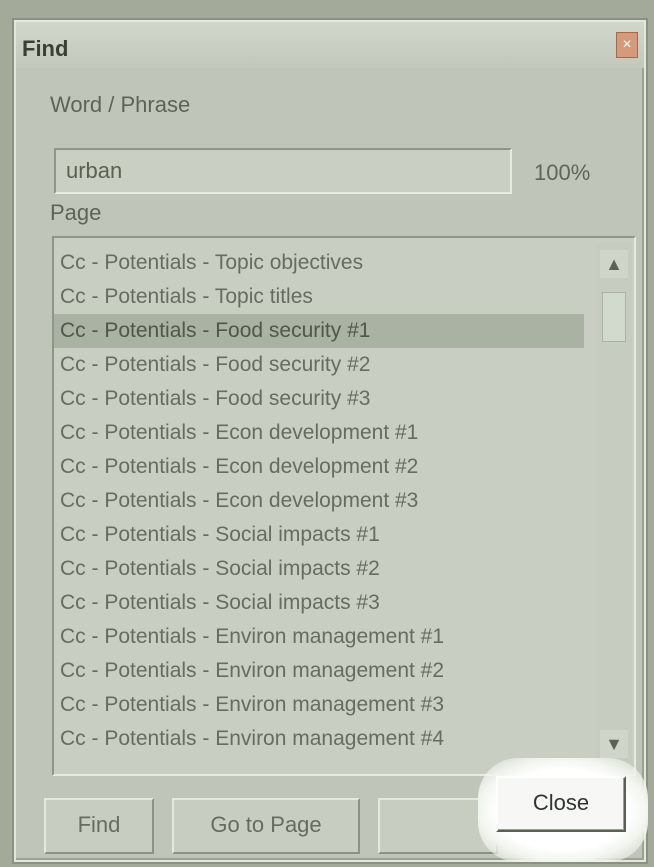 Image resolution: width=654 pixels, height=867 pixels. Describe the element at coordinates (120, 104) in the screenshot. I see `word-phrase-label: Word / Phrase` at that location.